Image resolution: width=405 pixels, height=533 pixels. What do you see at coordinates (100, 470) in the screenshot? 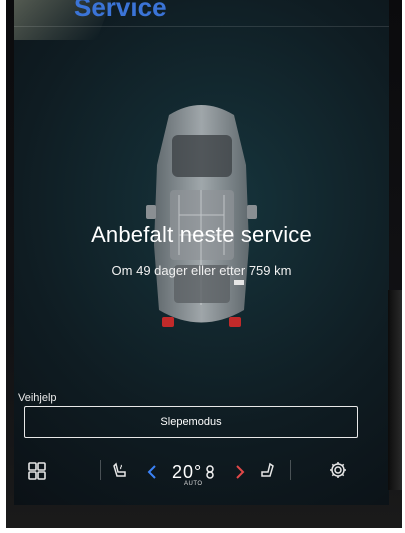
I see `climate-divider` at bounding box center [100, 470].